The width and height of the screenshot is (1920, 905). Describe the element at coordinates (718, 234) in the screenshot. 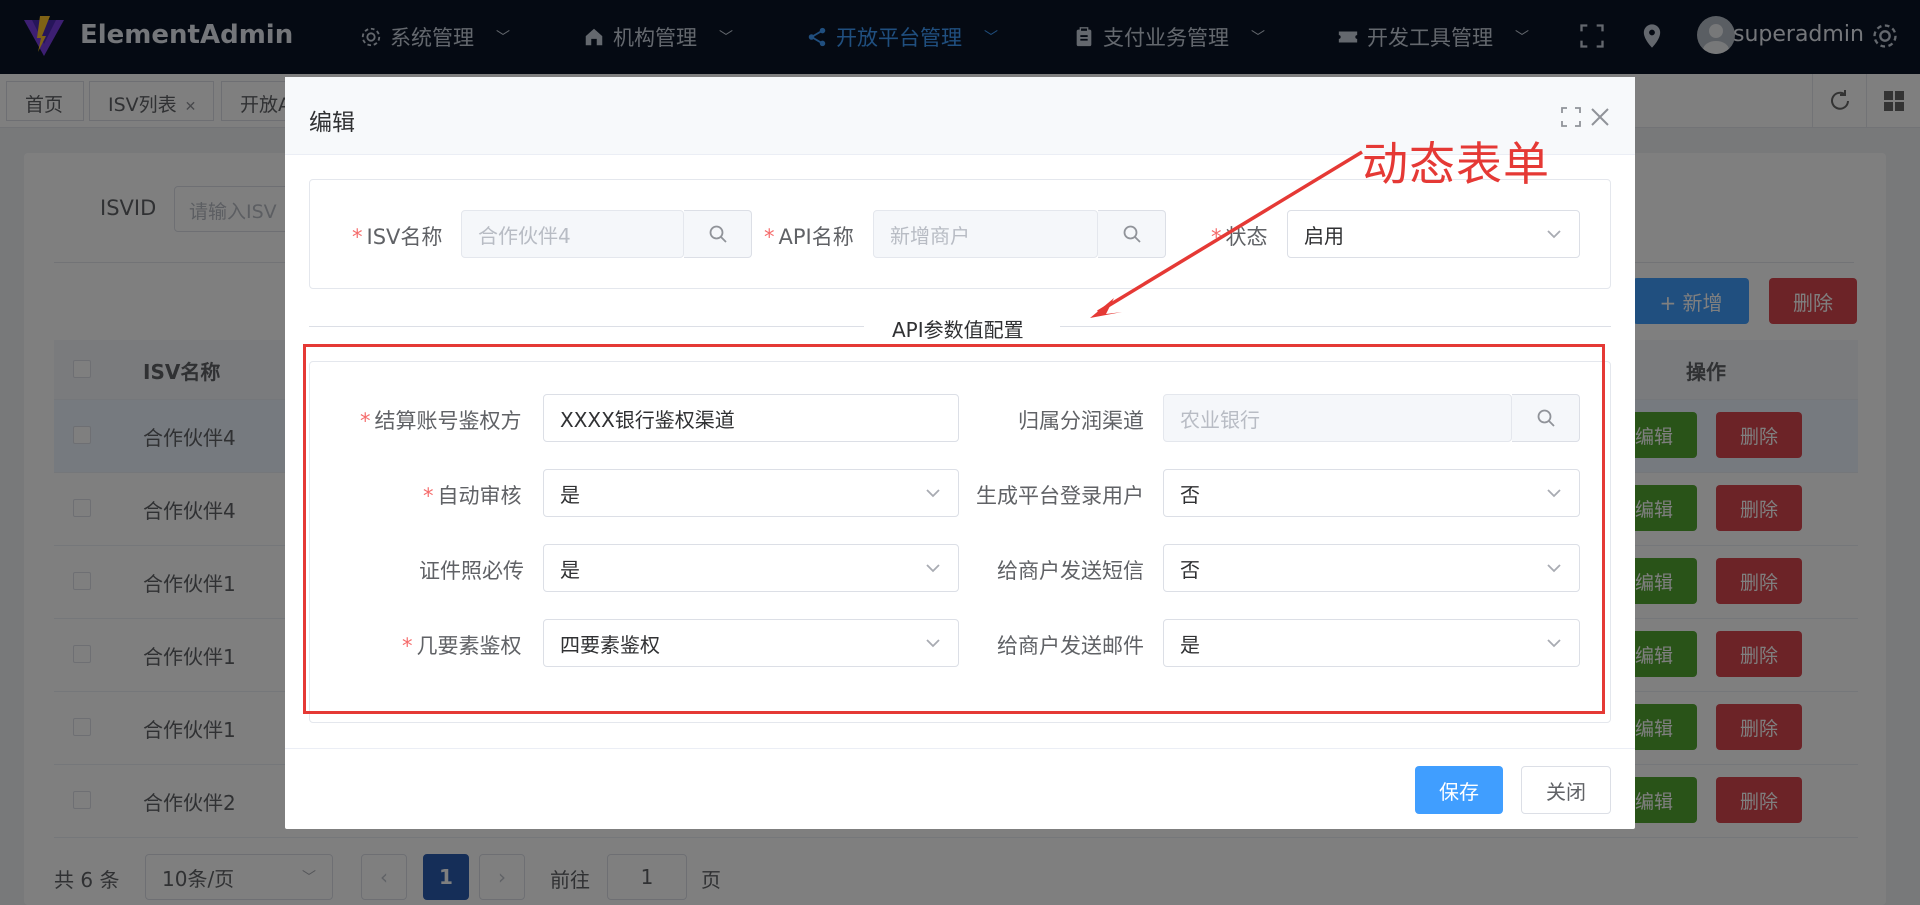

I see `search-icon` at that location.